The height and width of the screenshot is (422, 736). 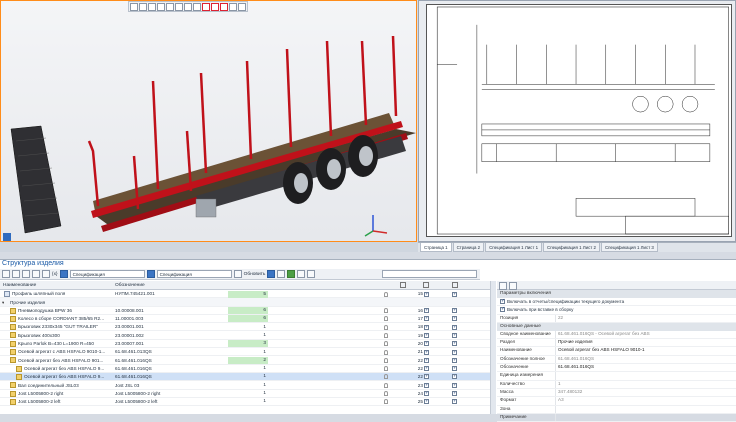 What do you see at coordinates (152, 7) in the screenshot?
I see `pan-icon` at bounding box center [152, 7].